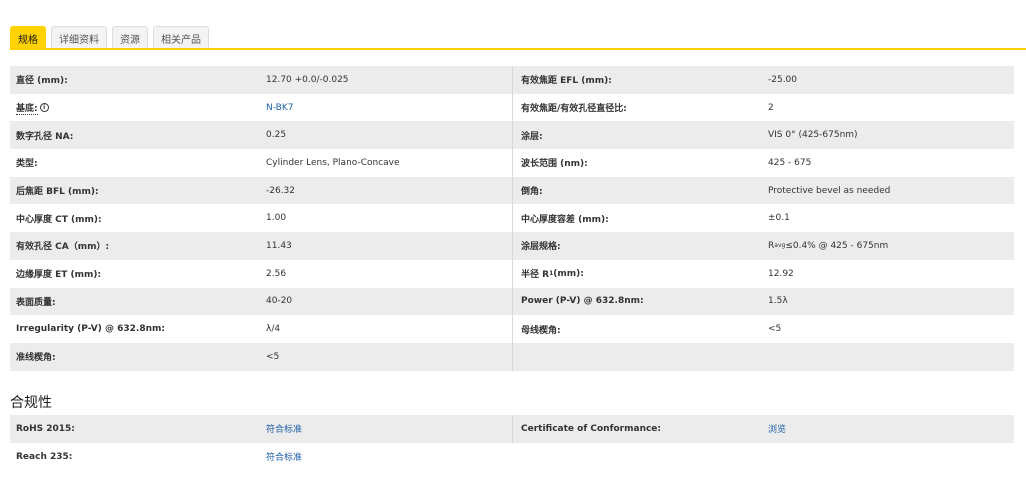 This screenshot has height=499, width=1026. What do you see at coordinates (133, 108) in the screenshot?
I see `spec-label: 基底: i` at bounding box center [133, 108].